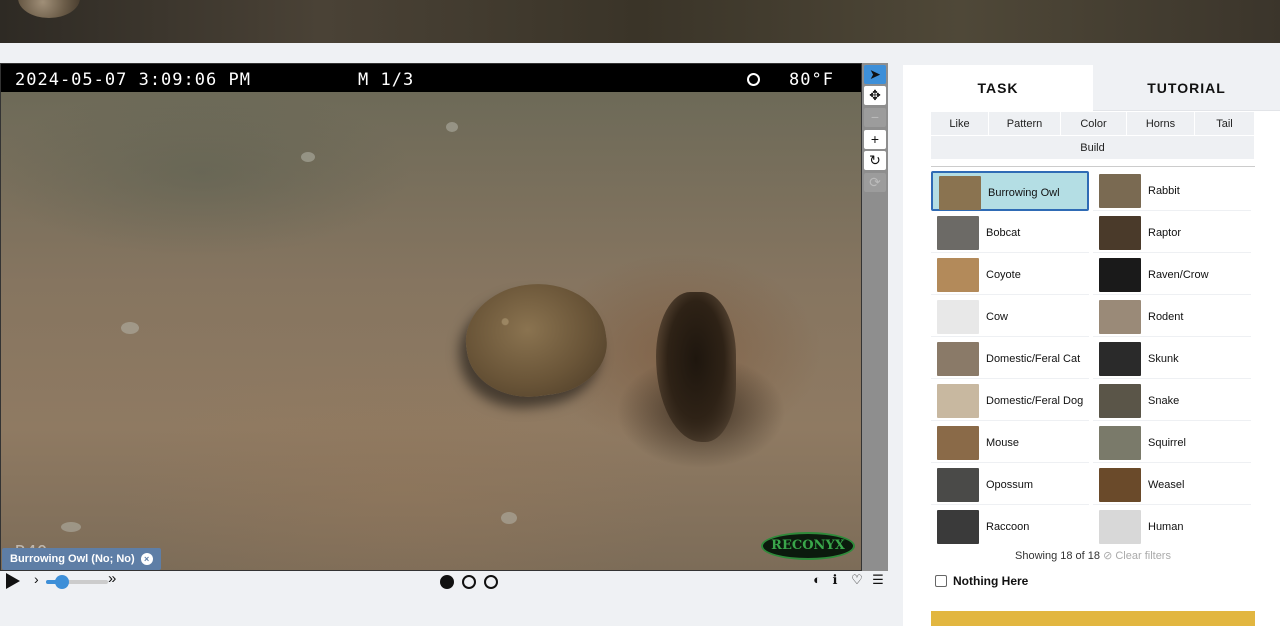 The width and height of the screenshot is (1280, 626). What do you see at coordinates (1025, 124) in the screenshot?
I see `filter-pattern: Pattern` at bounding box center [1025, 124].